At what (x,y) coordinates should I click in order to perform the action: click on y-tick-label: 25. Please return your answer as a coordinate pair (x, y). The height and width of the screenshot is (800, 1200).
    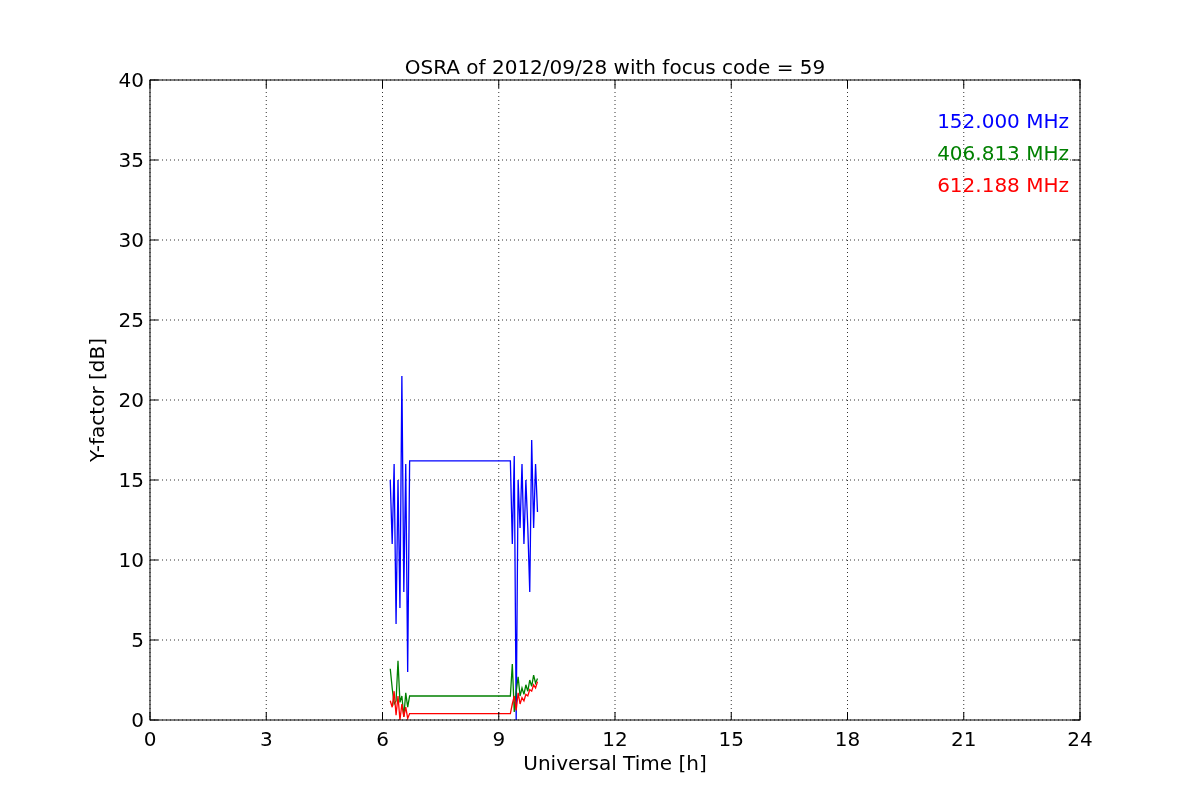
    Looking at the image, I should click on (131, 320).